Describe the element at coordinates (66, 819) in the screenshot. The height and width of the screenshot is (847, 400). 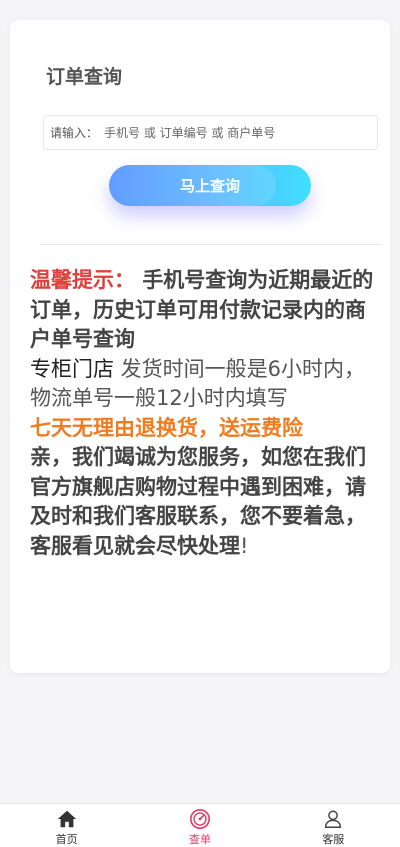
I see `home-icon` at that location.